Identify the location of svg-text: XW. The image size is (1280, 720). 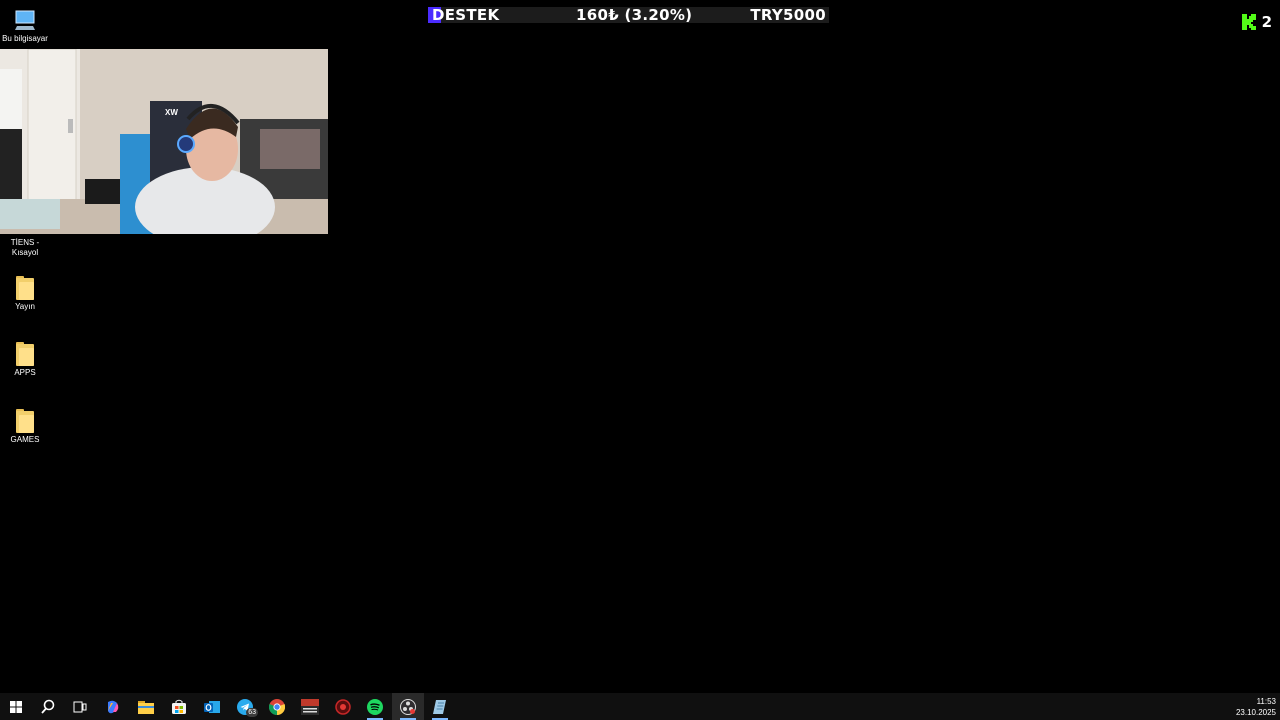
(171, 112).